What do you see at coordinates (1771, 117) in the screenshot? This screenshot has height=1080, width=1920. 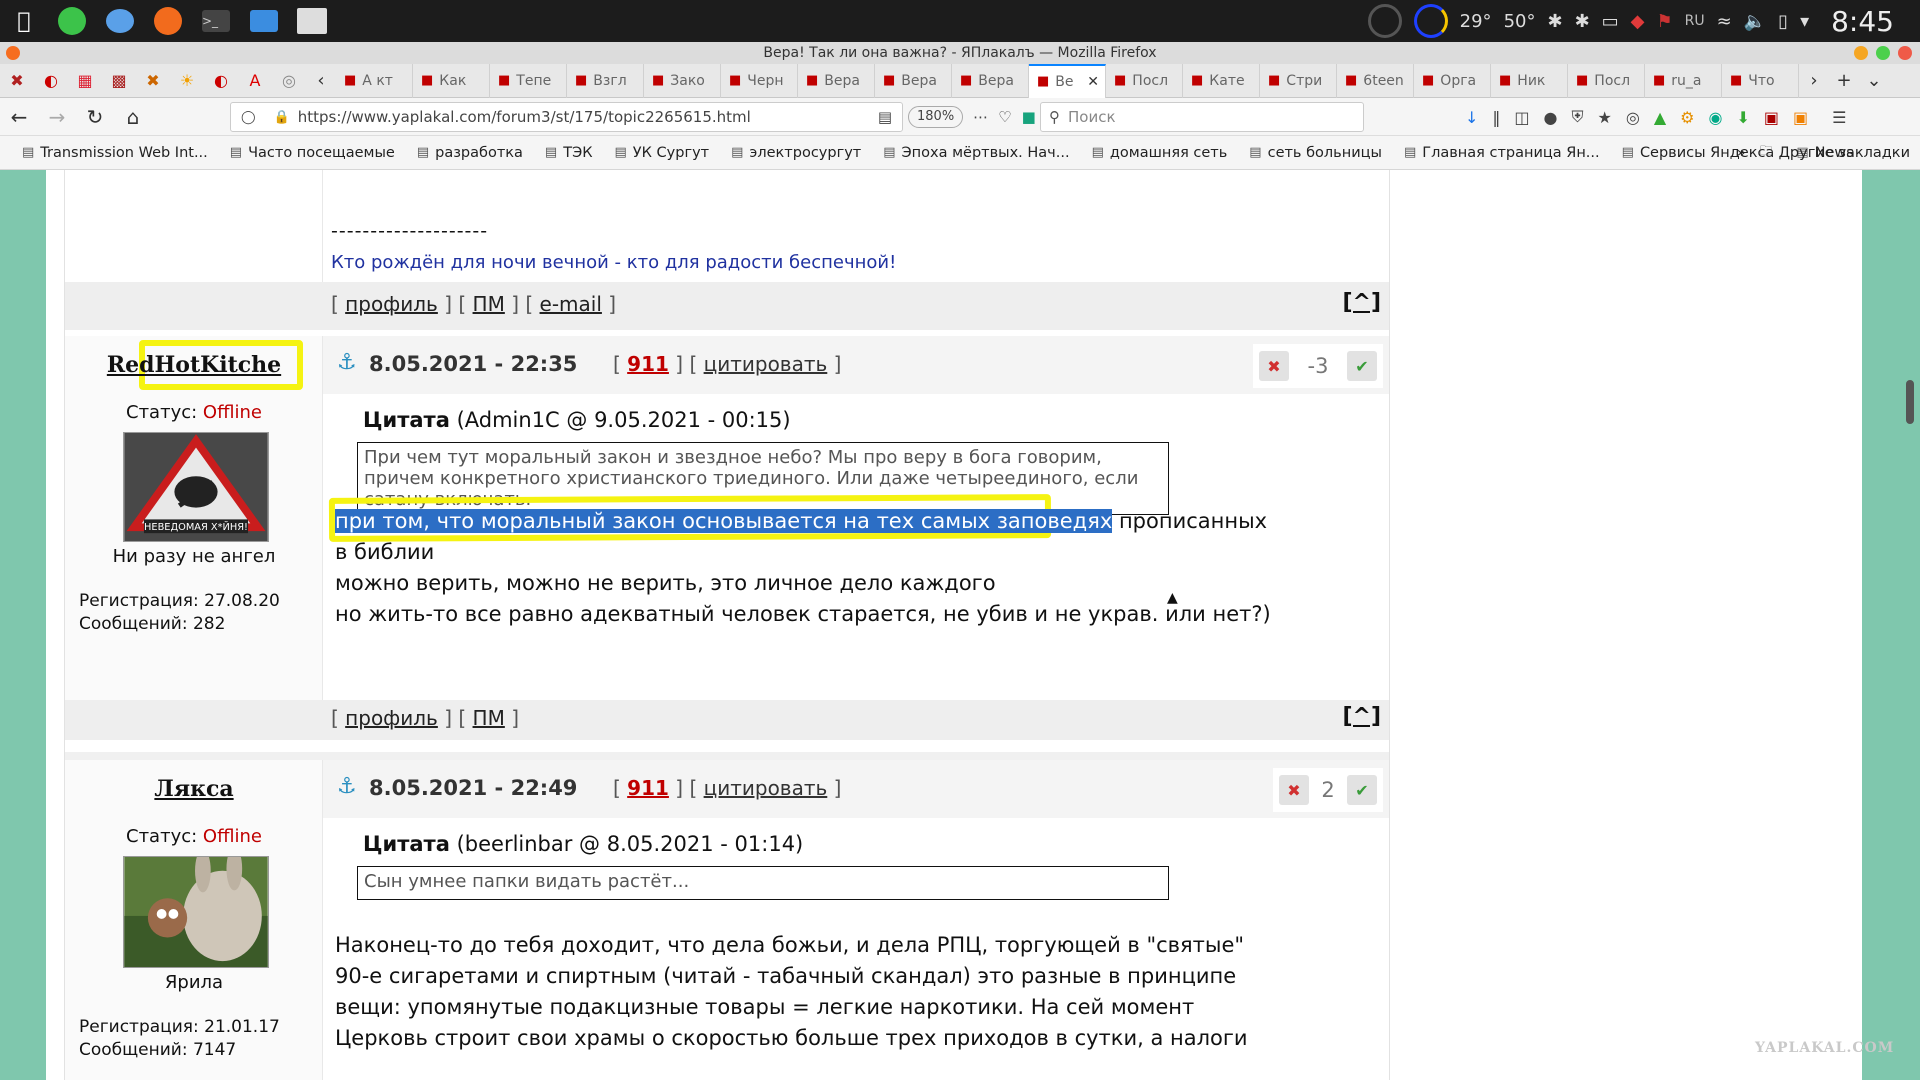 I see `addon-6-icon: ▣` at bounding box center [1771, 117].